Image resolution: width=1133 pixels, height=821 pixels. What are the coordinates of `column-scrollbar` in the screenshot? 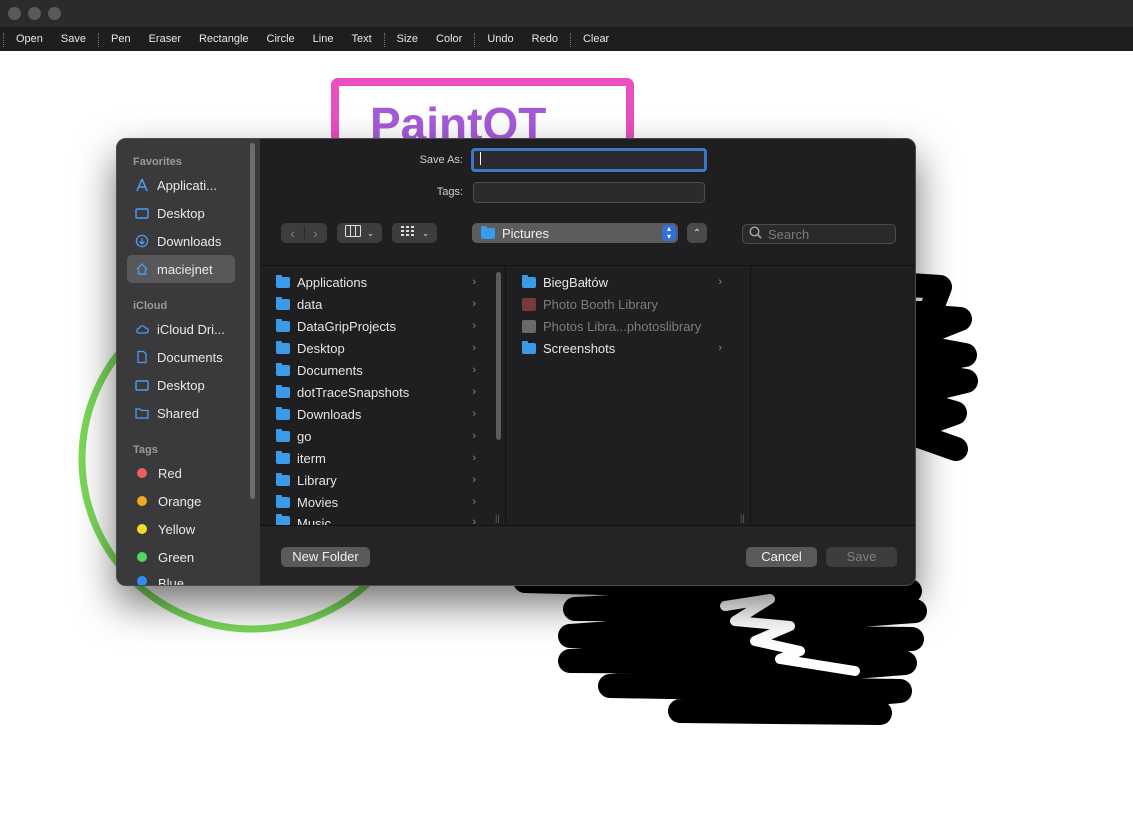 It's located at (498, 356).